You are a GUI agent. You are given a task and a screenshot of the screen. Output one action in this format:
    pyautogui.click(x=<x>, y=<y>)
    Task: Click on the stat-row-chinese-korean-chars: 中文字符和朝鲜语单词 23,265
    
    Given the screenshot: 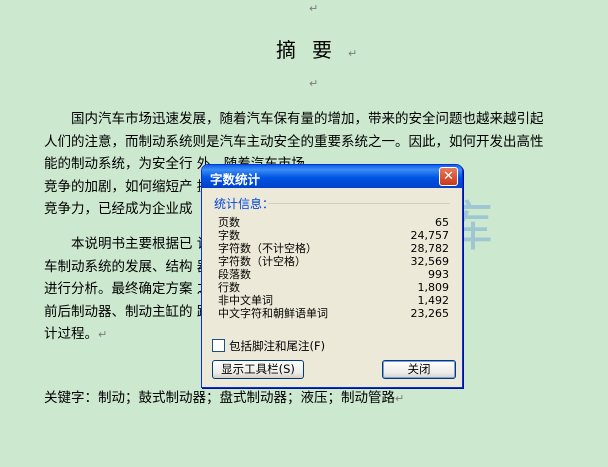 What is the action you would take?
    pyautogui.click(x=337, y=313)
    